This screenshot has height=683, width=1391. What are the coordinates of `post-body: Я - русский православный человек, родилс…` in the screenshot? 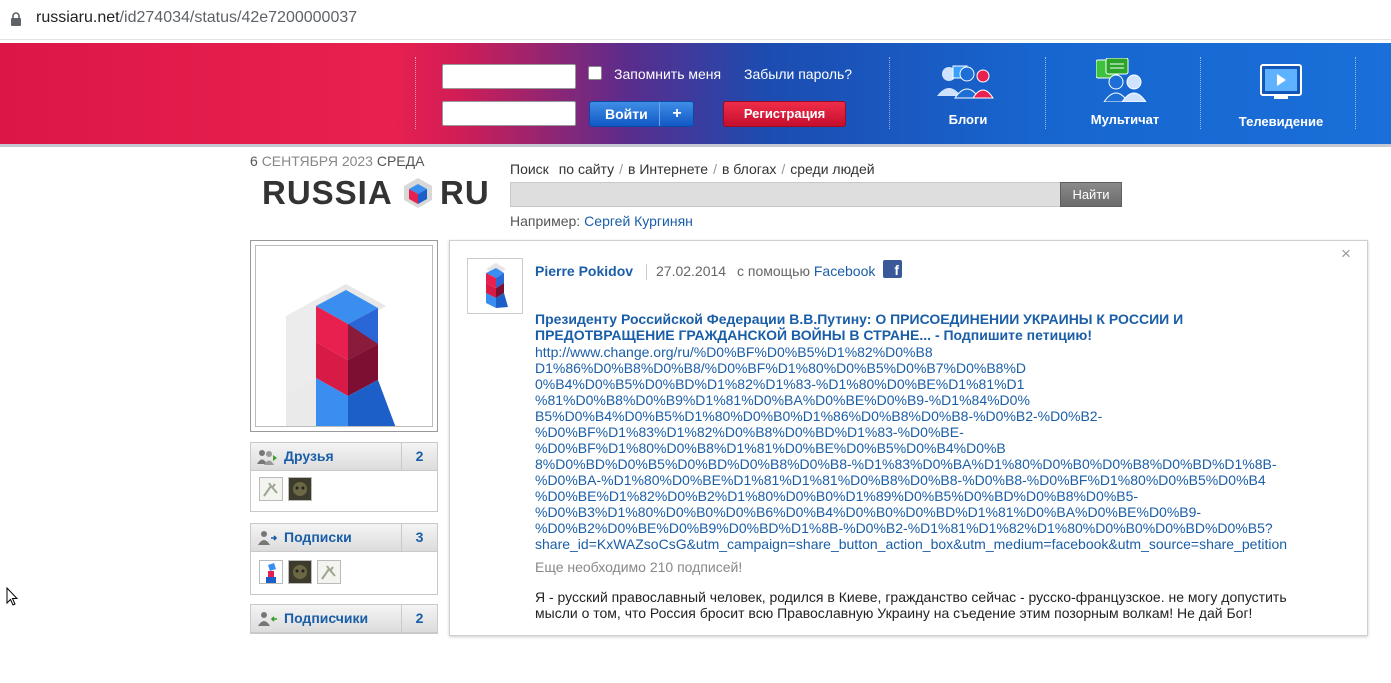 It's located at (911, 605).